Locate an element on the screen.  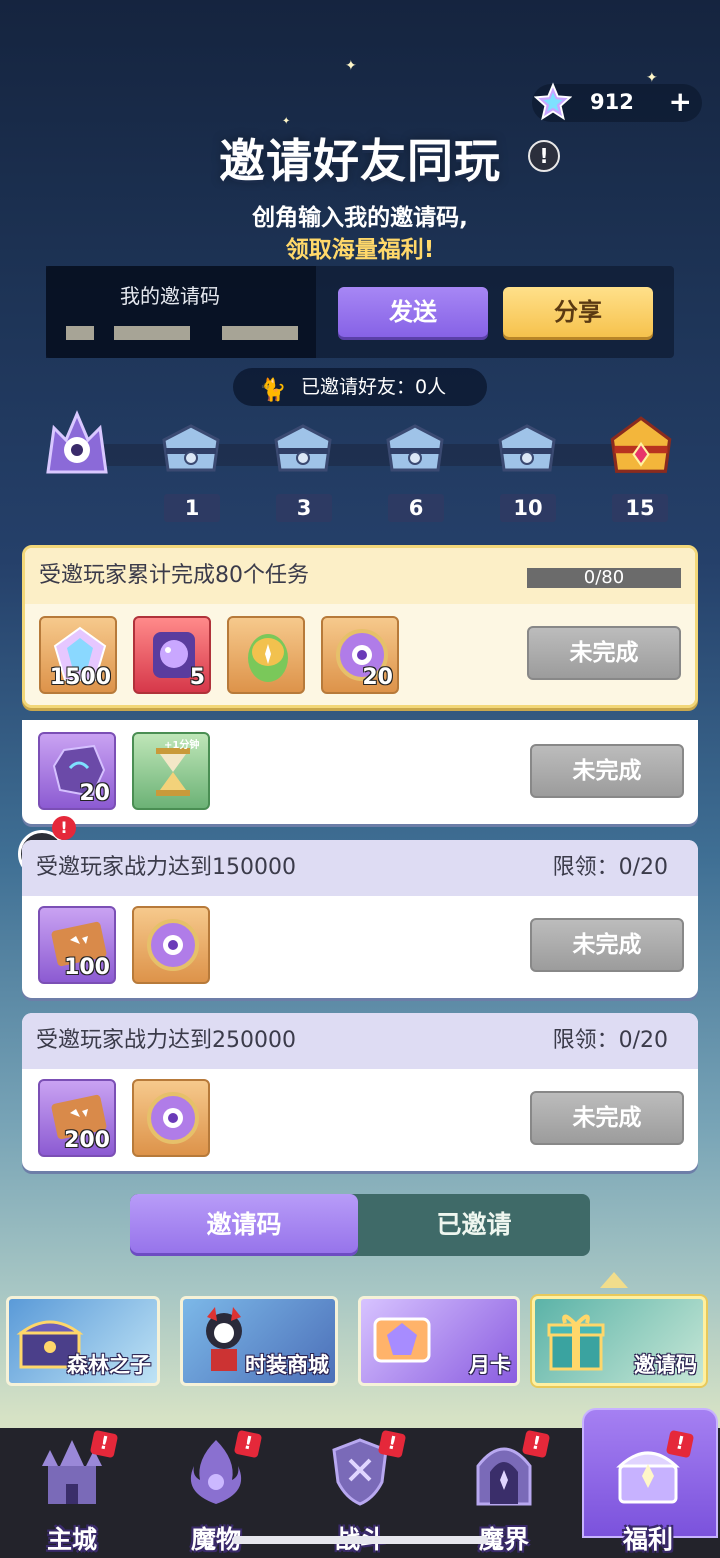
currency-value: 912 is located at coordinates (612, 102).